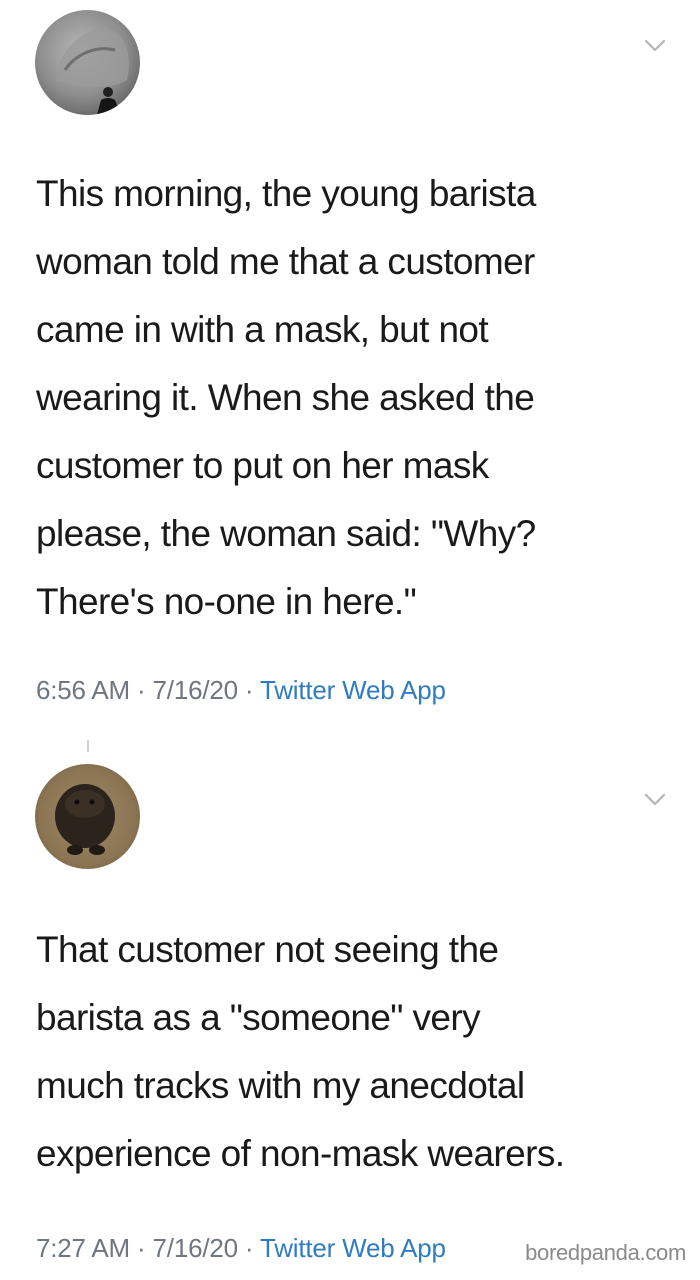  Describe the element at coordinates (286, 533) in the screenshot. I see `tweet-text-line: please, the woman said: "Why?` at that location.